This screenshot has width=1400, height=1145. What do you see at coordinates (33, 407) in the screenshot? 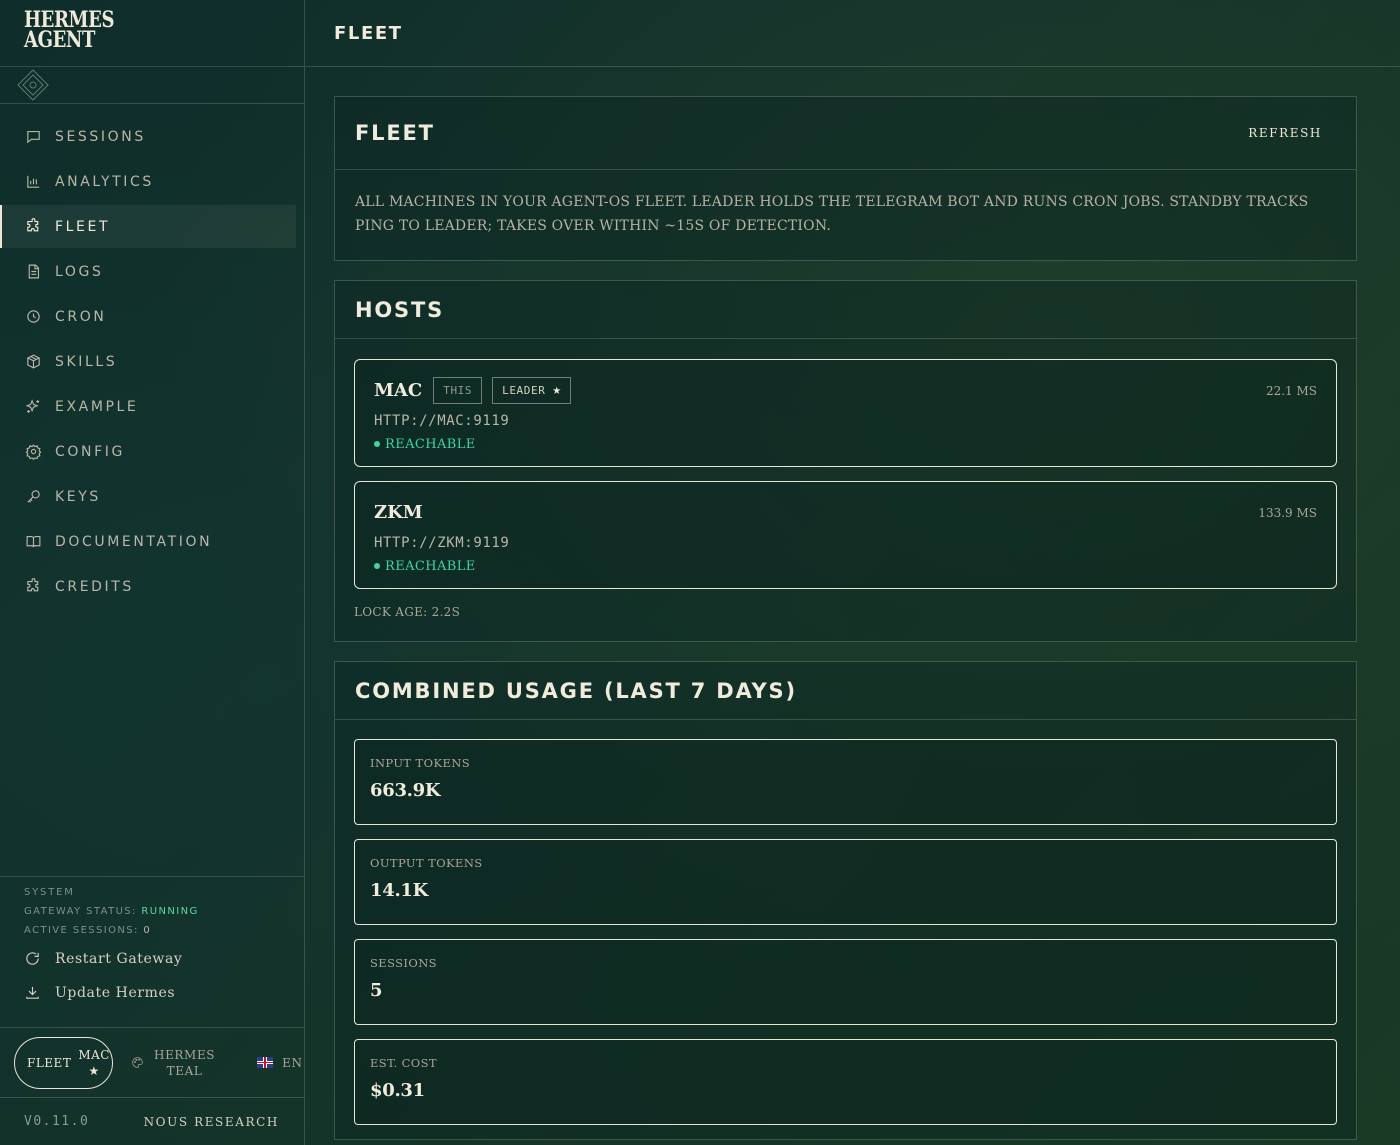
I see `sparkles-icon` at bounding box center [33, 407].